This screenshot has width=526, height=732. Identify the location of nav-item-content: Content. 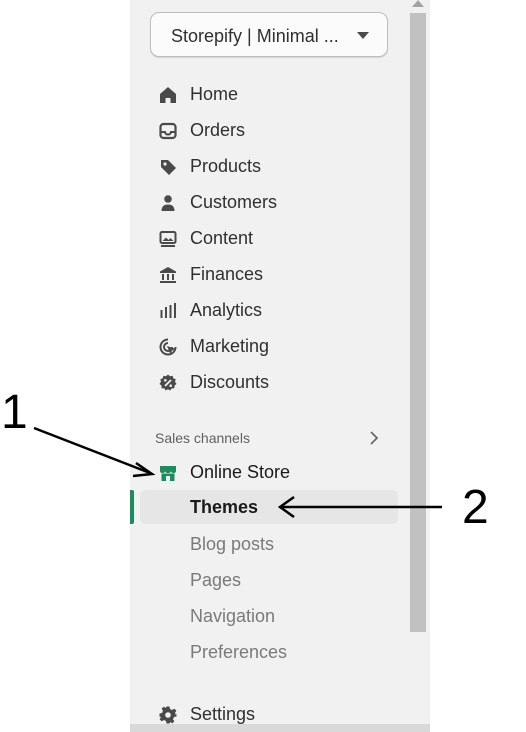
(275, 239).